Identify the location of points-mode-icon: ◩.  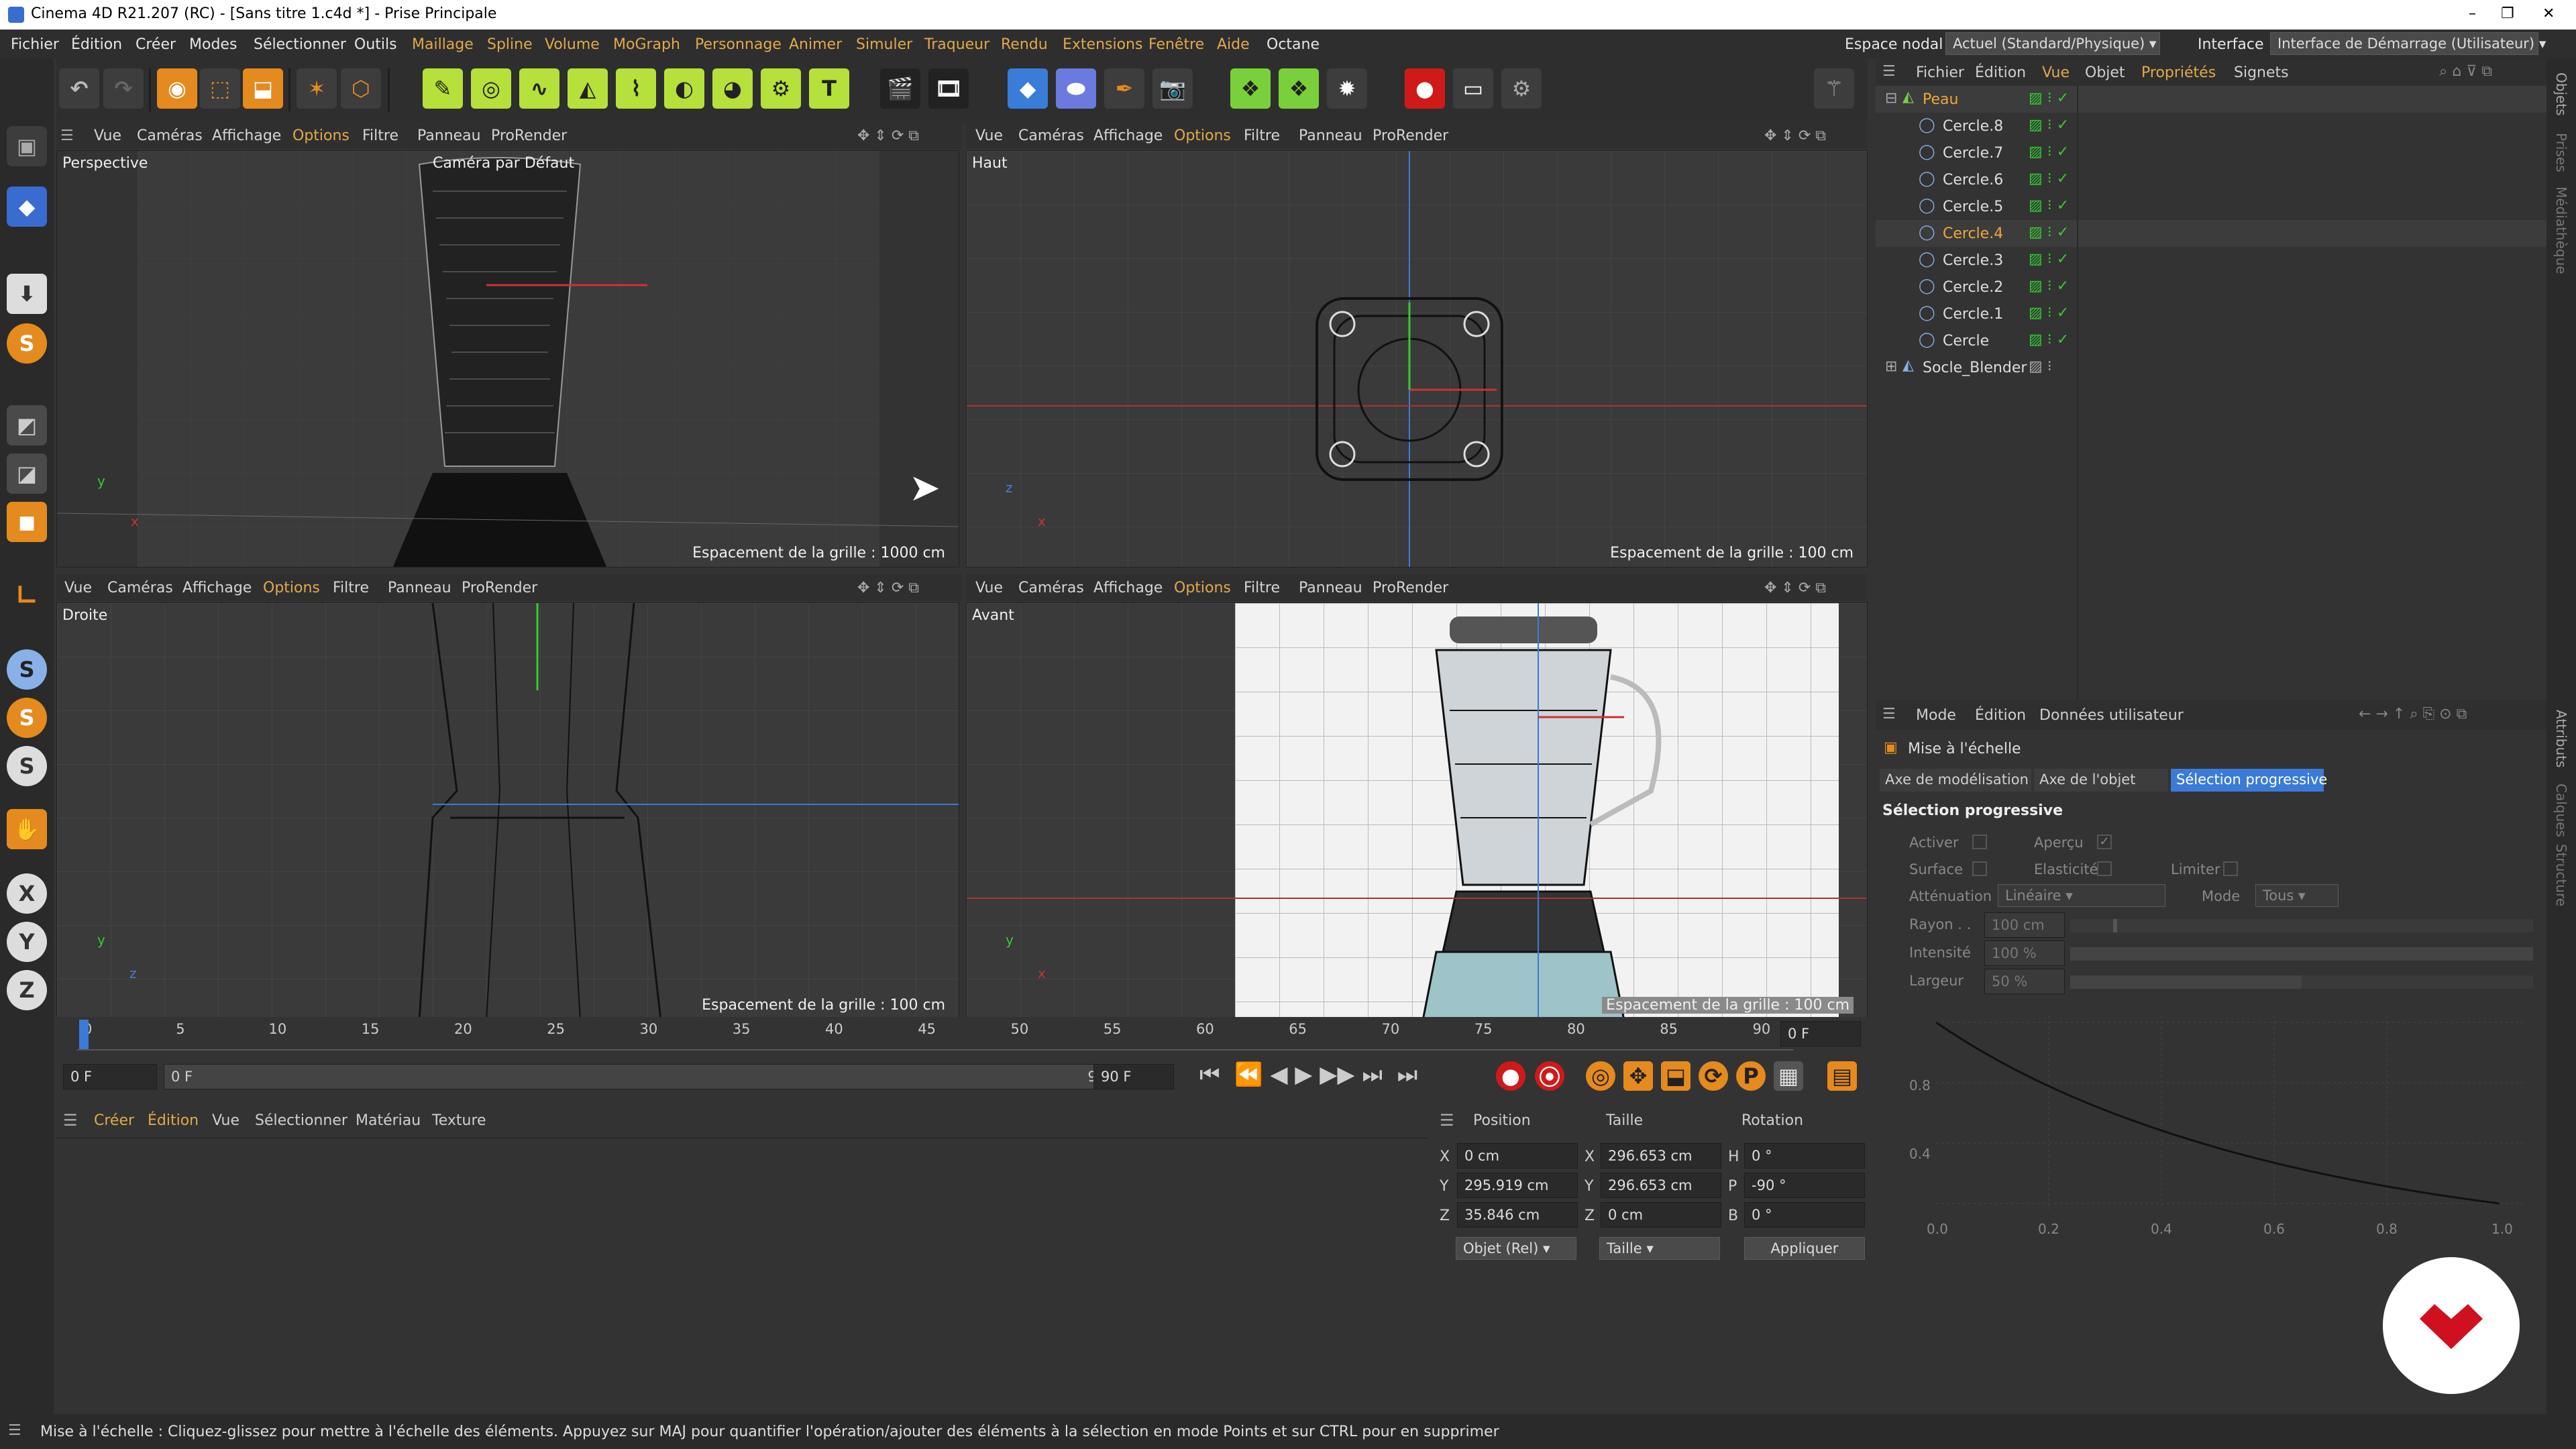
(27, 425).